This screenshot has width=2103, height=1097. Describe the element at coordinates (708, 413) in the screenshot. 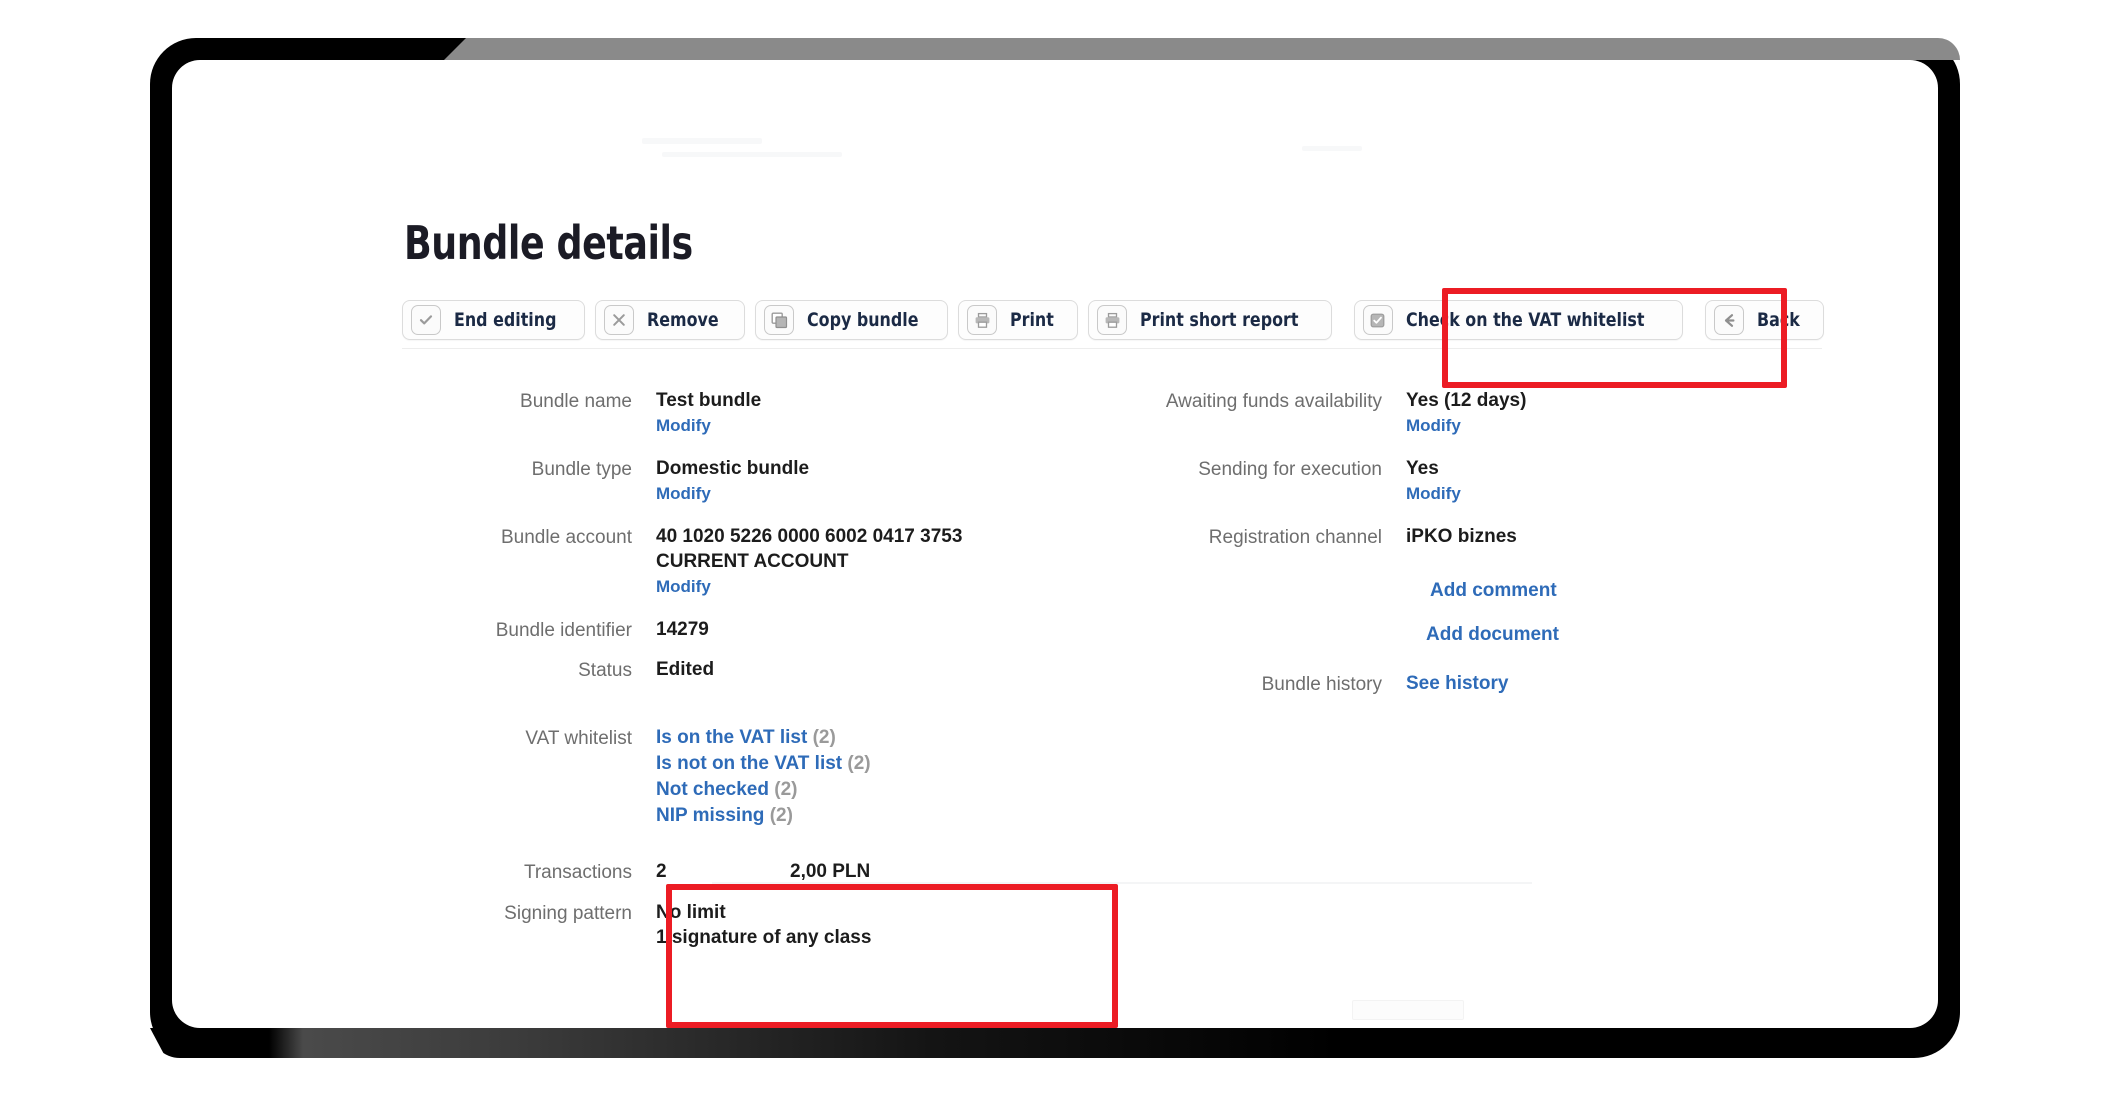

I see `field-value: Test bundle Modify` at that location.